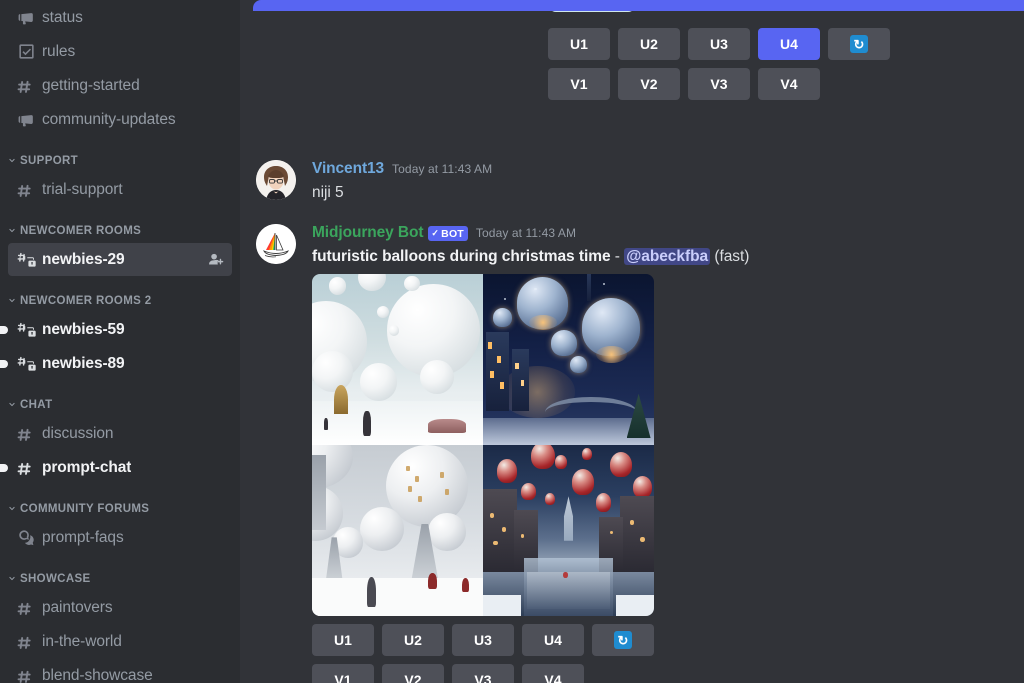  I want to click on category-label: NEWCOMER ROOMS, so click(81, 231).